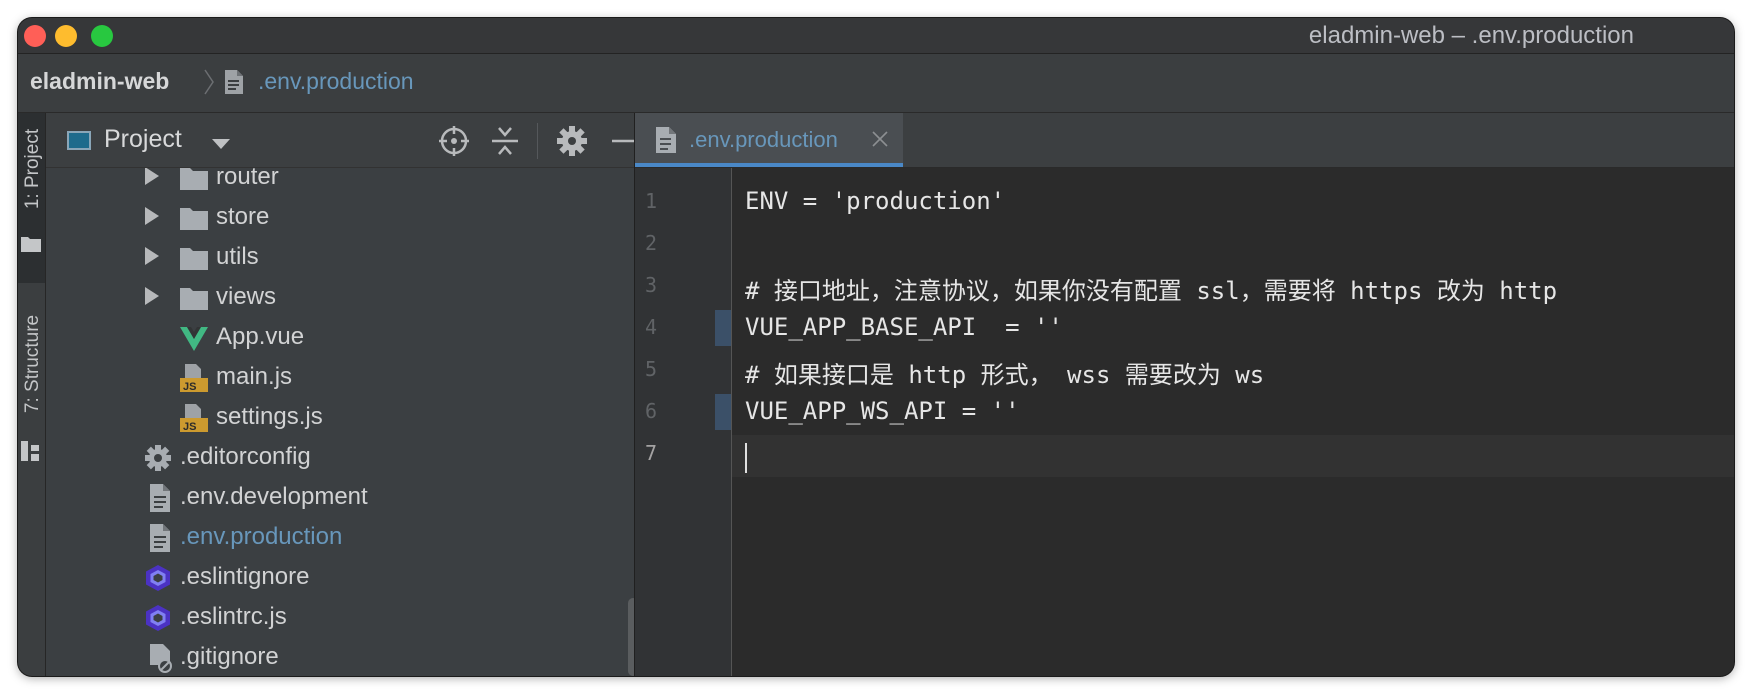 This screenshot has height=694, width=1752. I want to click on code-line: ENV = 'production', so click(875, 201).